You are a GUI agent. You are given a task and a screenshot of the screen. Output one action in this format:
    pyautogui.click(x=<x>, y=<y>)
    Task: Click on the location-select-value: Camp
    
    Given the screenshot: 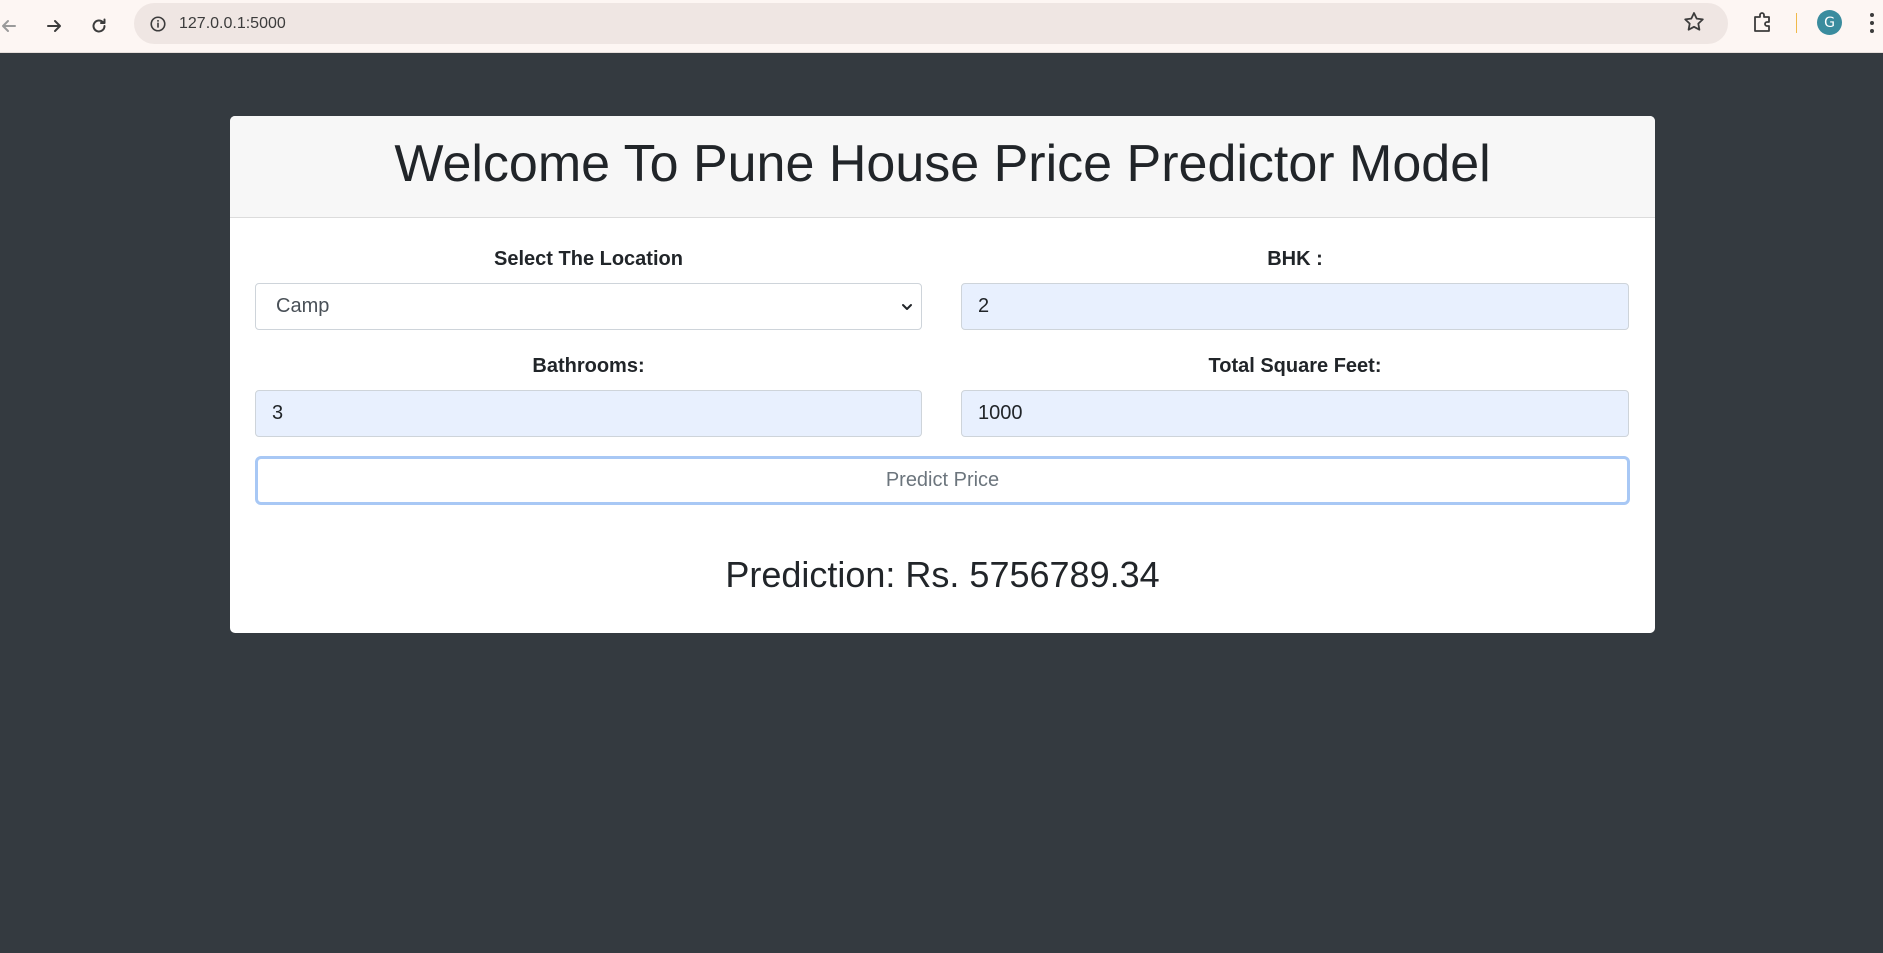 What is the action you would take?
    pyautogui.click(x=303, y=306)
    